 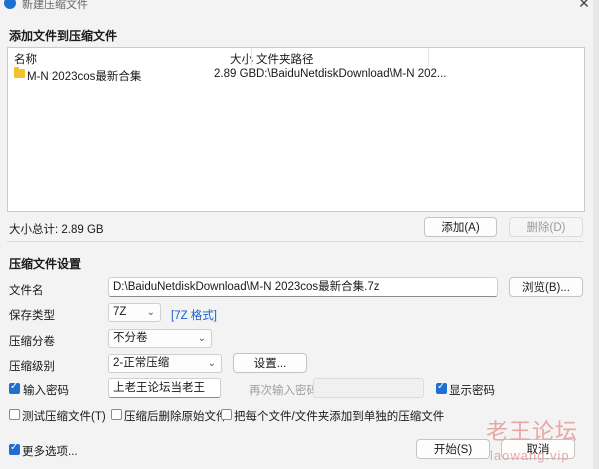 I want to click on separate-archives-label: 把每个文件/文件夹添加到单独的压缩文件, so click(x=339, y=416).